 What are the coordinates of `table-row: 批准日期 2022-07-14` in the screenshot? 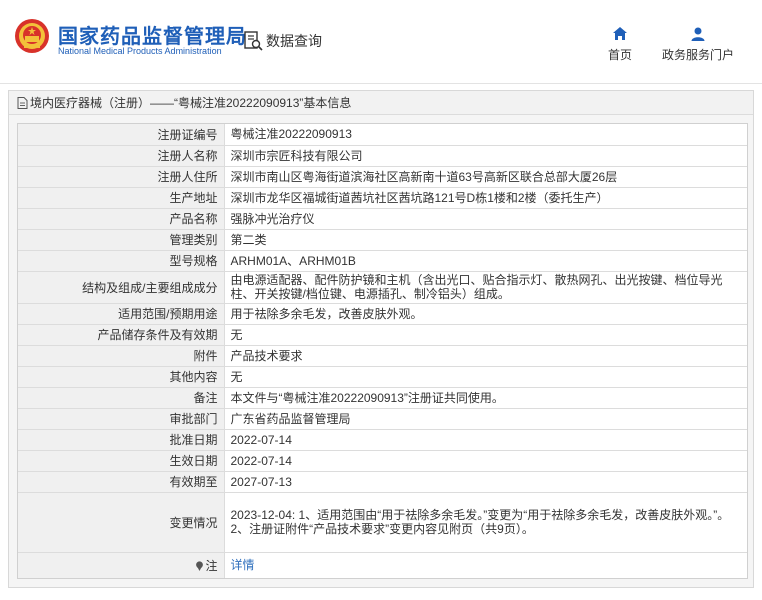 It's located at (382, 440).